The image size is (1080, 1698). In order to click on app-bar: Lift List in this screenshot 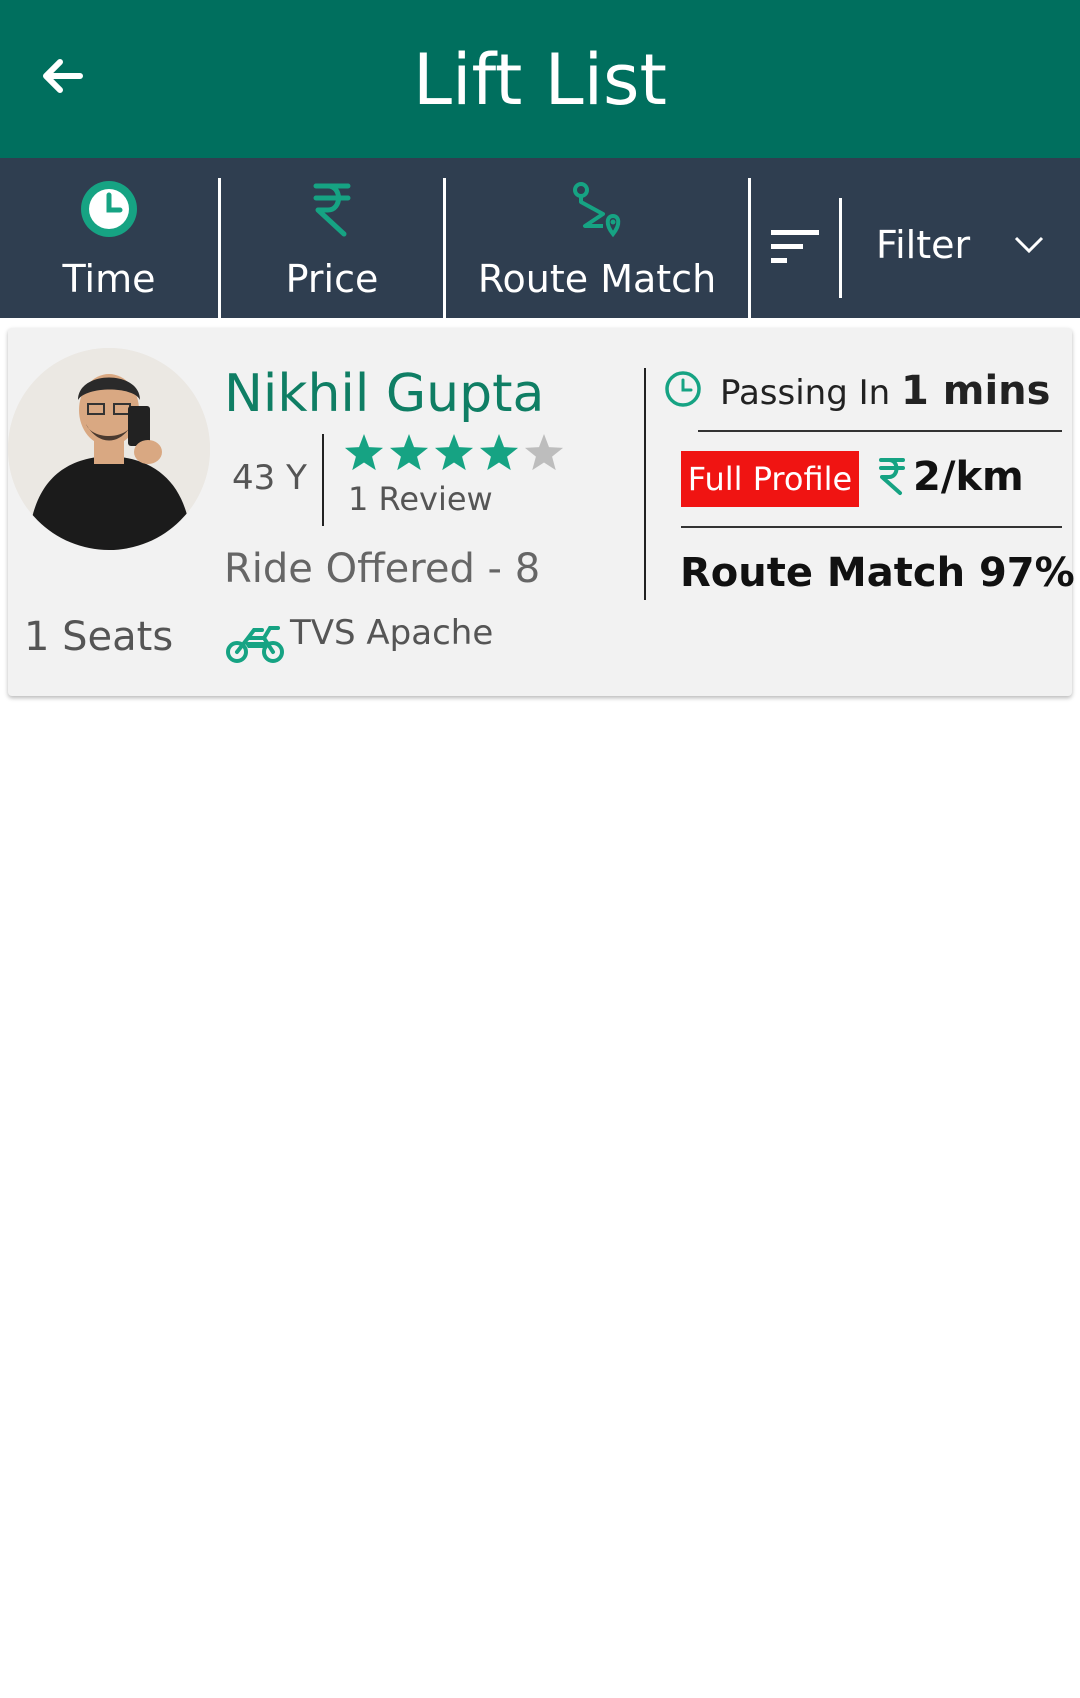, I will do `click(540, 79)`.